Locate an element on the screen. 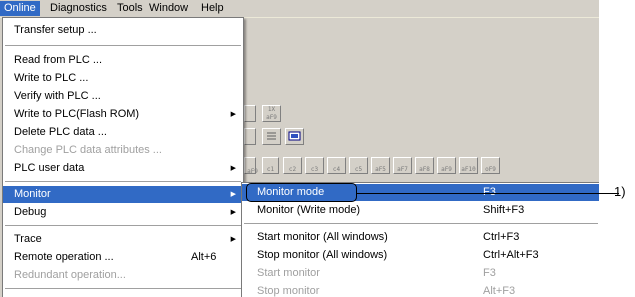  toolbar-button: 1X aF9 is located at coordinates (271, 113).